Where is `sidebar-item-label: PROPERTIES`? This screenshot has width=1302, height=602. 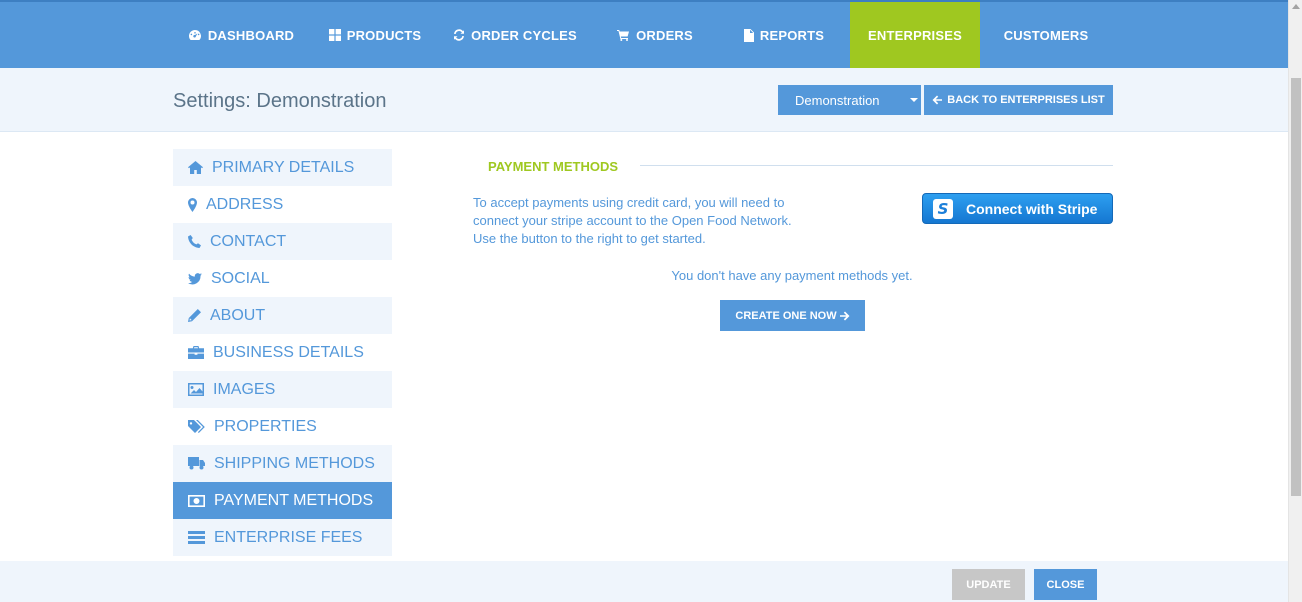 sidebar-item-label: PROPERTIES is located at coordinates (265, 426).